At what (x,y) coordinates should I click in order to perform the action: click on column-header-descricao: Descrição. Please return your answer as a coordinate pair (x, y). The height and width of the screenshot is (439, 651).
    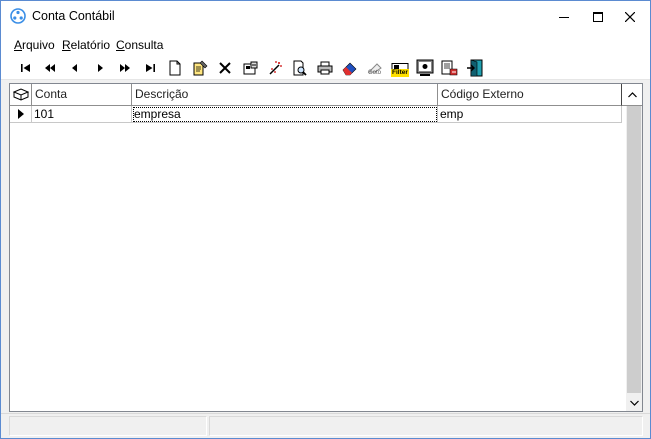
    Looking at the image, I should click on (285, 95).